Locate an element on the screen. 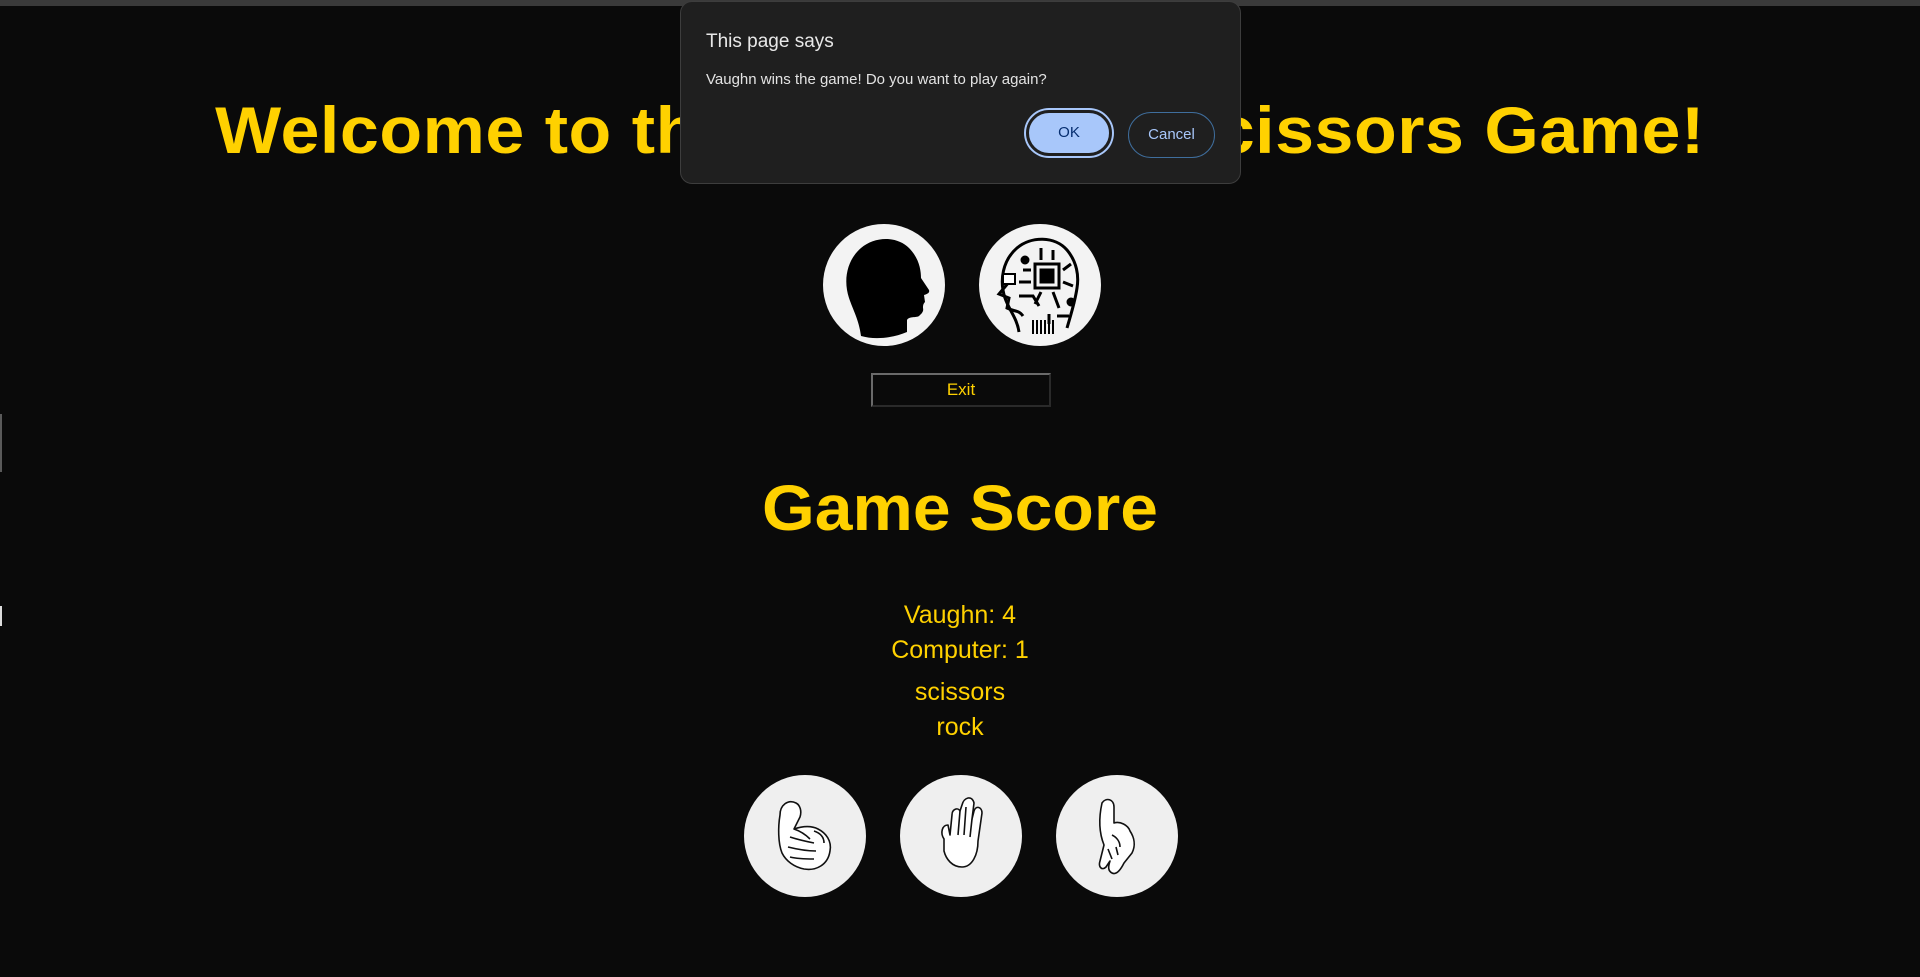 Image resolution: width=1920 pixels, height=977 pixels. robot-circuit-head-icon is located at coordinates (1038, 285).